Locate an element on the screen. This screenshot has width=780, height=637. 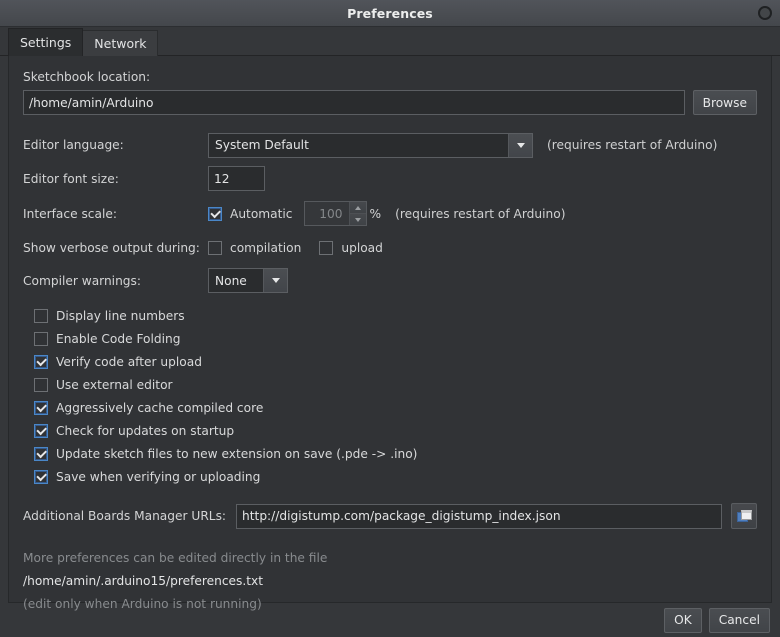
compiler-warnings-value: None is located at coordinates (231, 280).